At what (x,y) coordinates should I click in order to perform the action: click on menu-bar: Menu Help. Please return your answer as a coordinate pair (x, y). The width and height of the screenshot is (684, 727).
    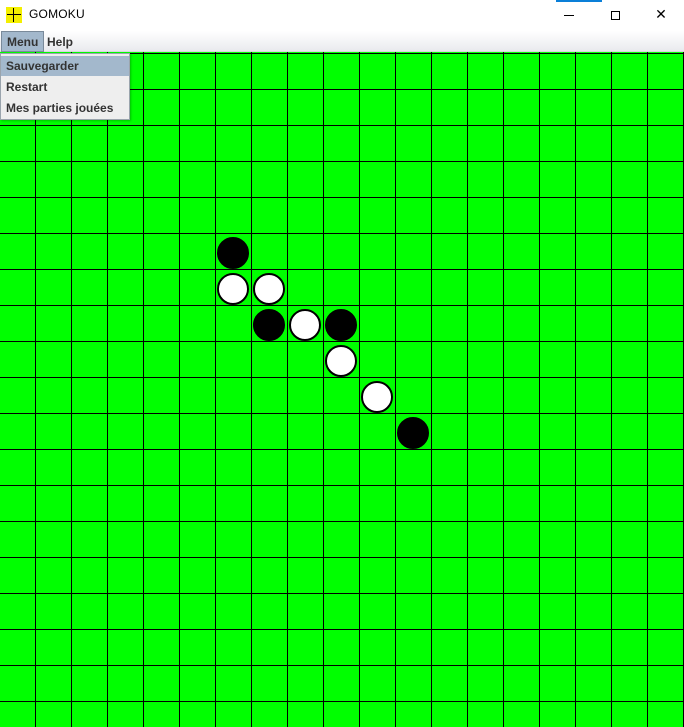
    Looking at the image, I should click on (342, 41).